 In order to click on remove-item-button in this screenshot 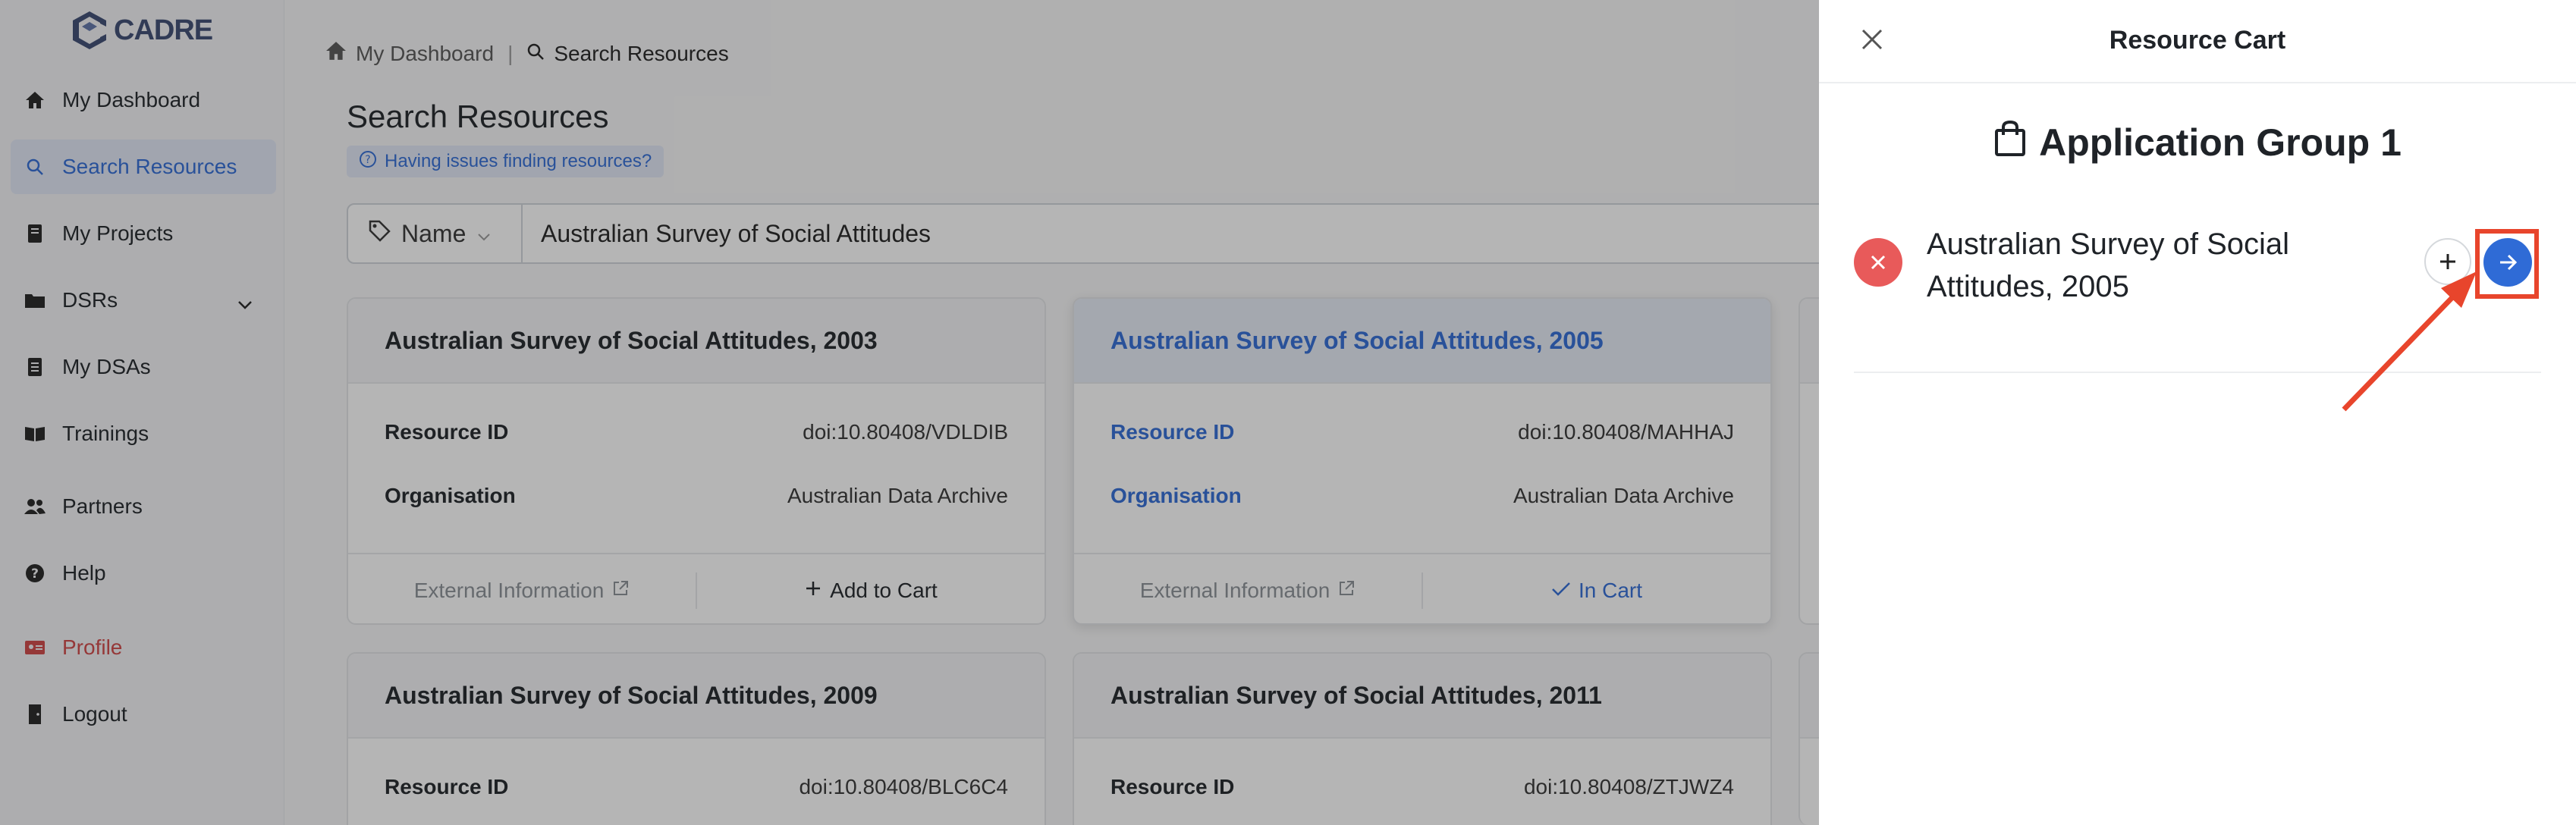, I will do `click(1878, 262)`.